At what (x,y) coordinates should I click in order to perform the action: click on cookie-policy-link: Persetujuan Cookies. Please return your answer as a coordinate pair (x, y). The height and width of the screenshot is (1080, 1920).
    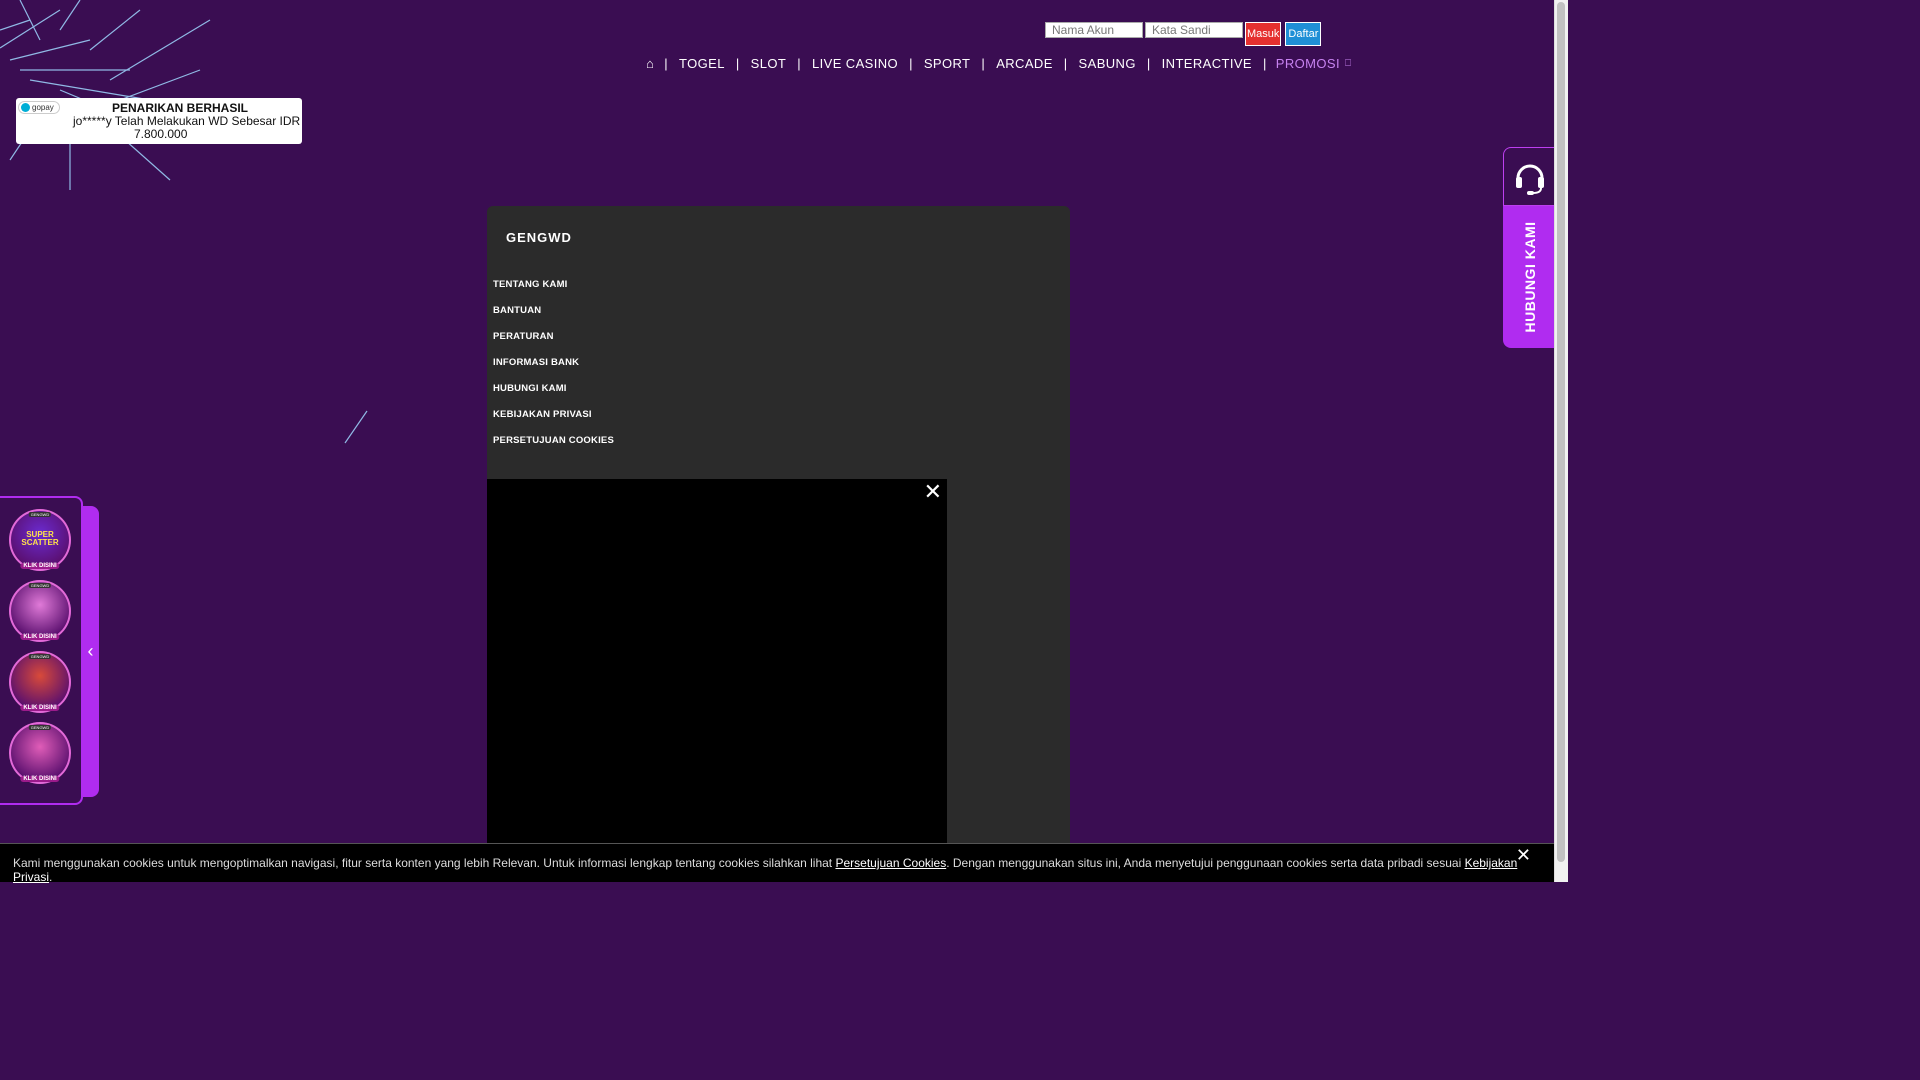
    Looking at the image, I should click on (890, 863).